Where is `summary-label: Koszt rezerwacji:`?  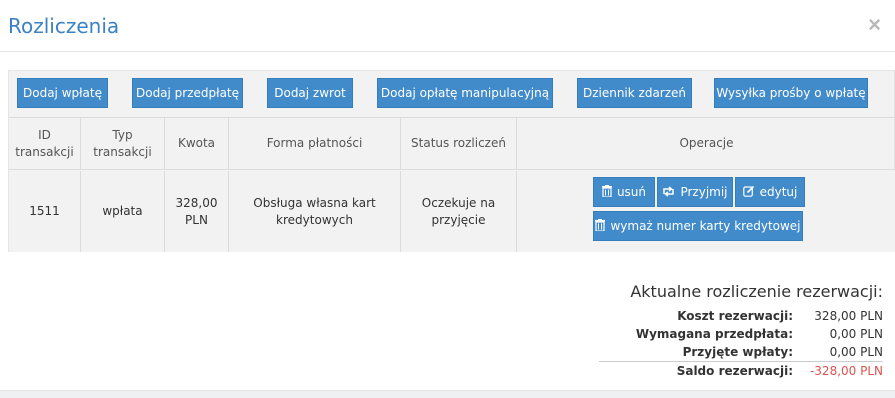 summary-label: Koszt rezerwacji: is located at coordinates (735, 316).